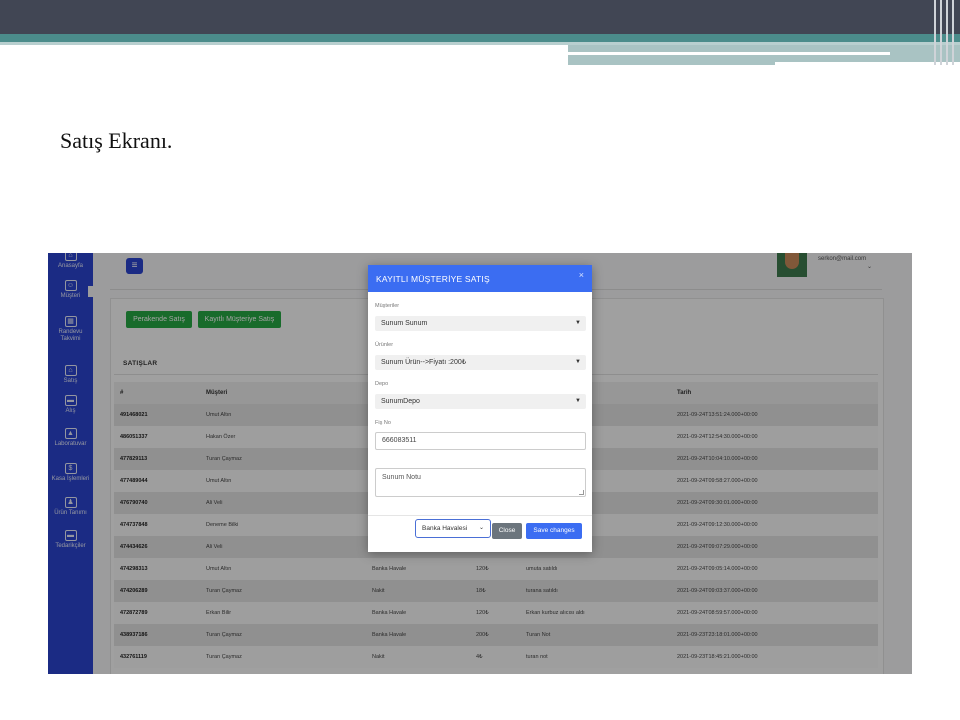 The image size is (960, 720). What do you see at coordinates (401, 477) in the screenshot?
I see `note-value: Sunum Notu` at bounding box center [401, 477].